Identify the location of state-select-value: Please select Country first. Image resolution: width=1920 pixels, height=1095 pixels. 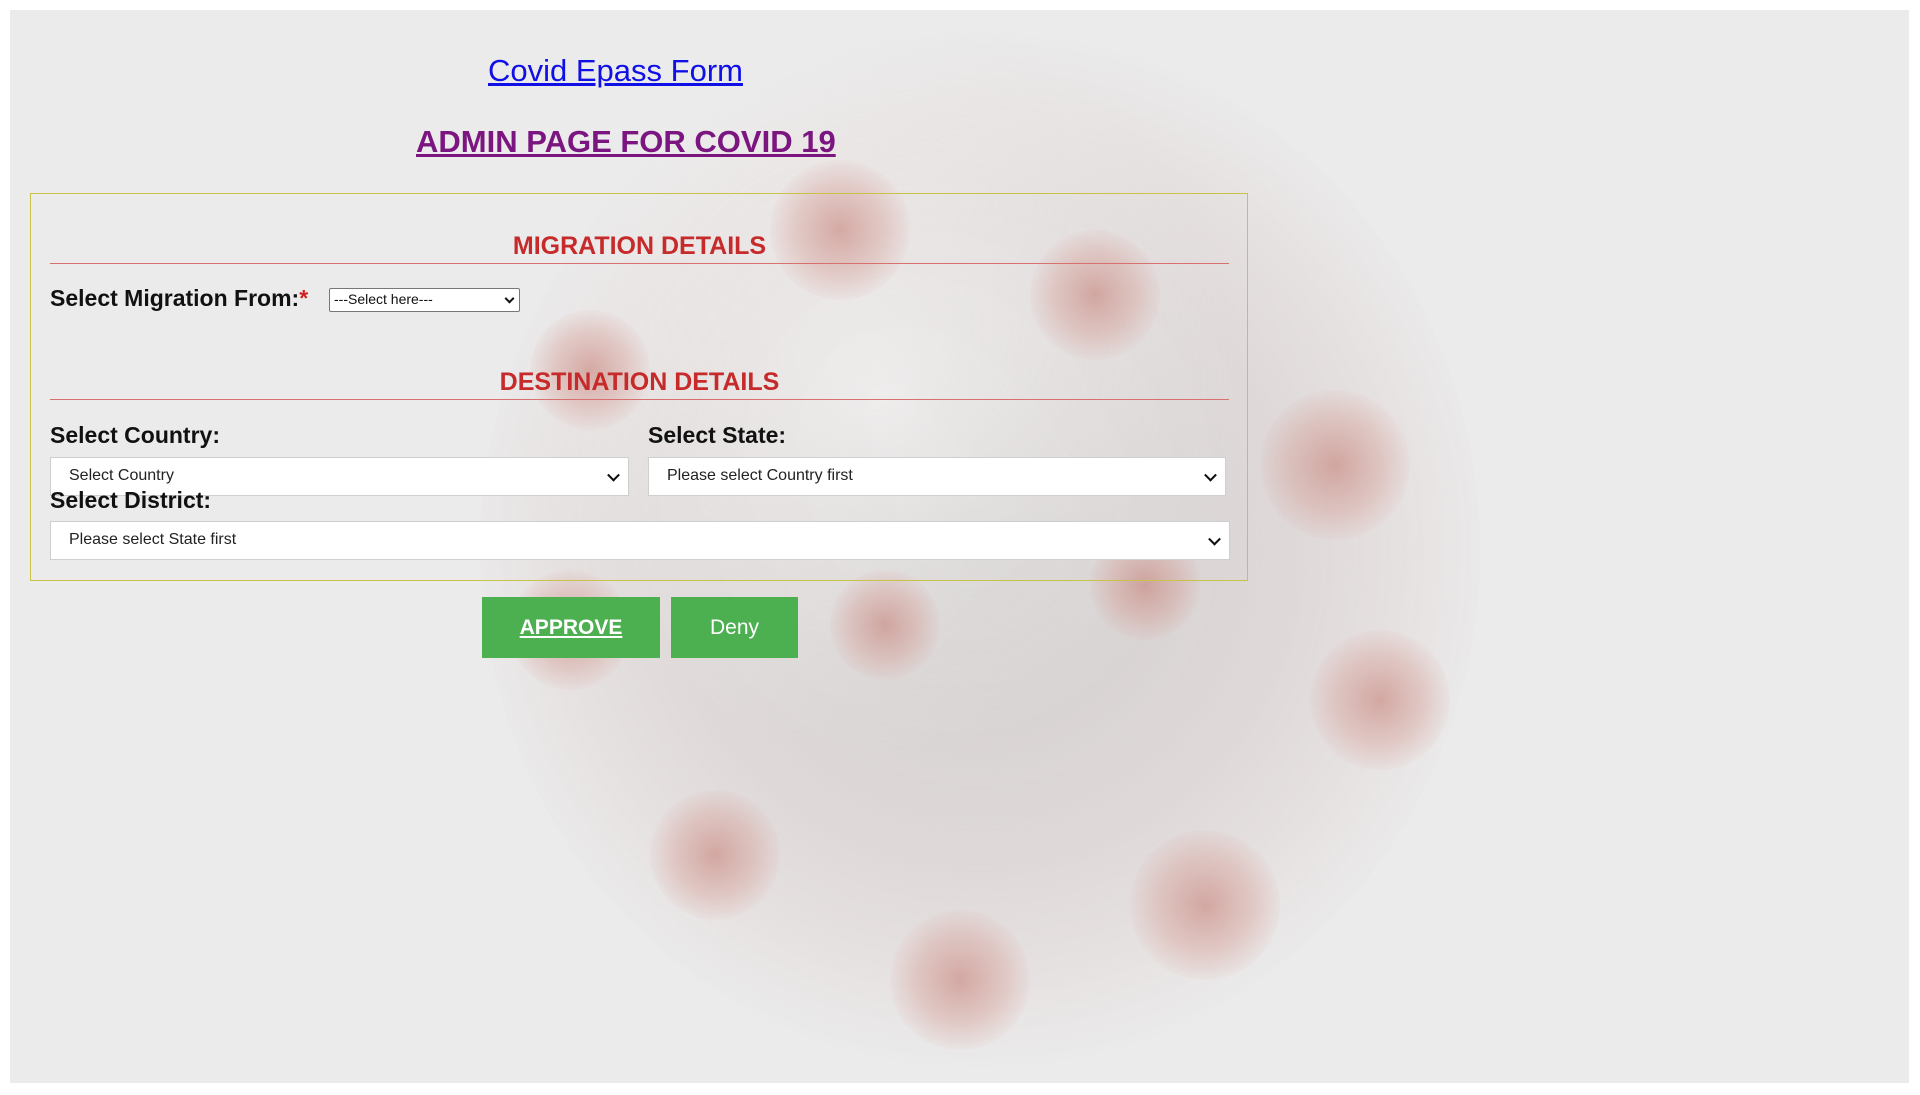
(760, 475).